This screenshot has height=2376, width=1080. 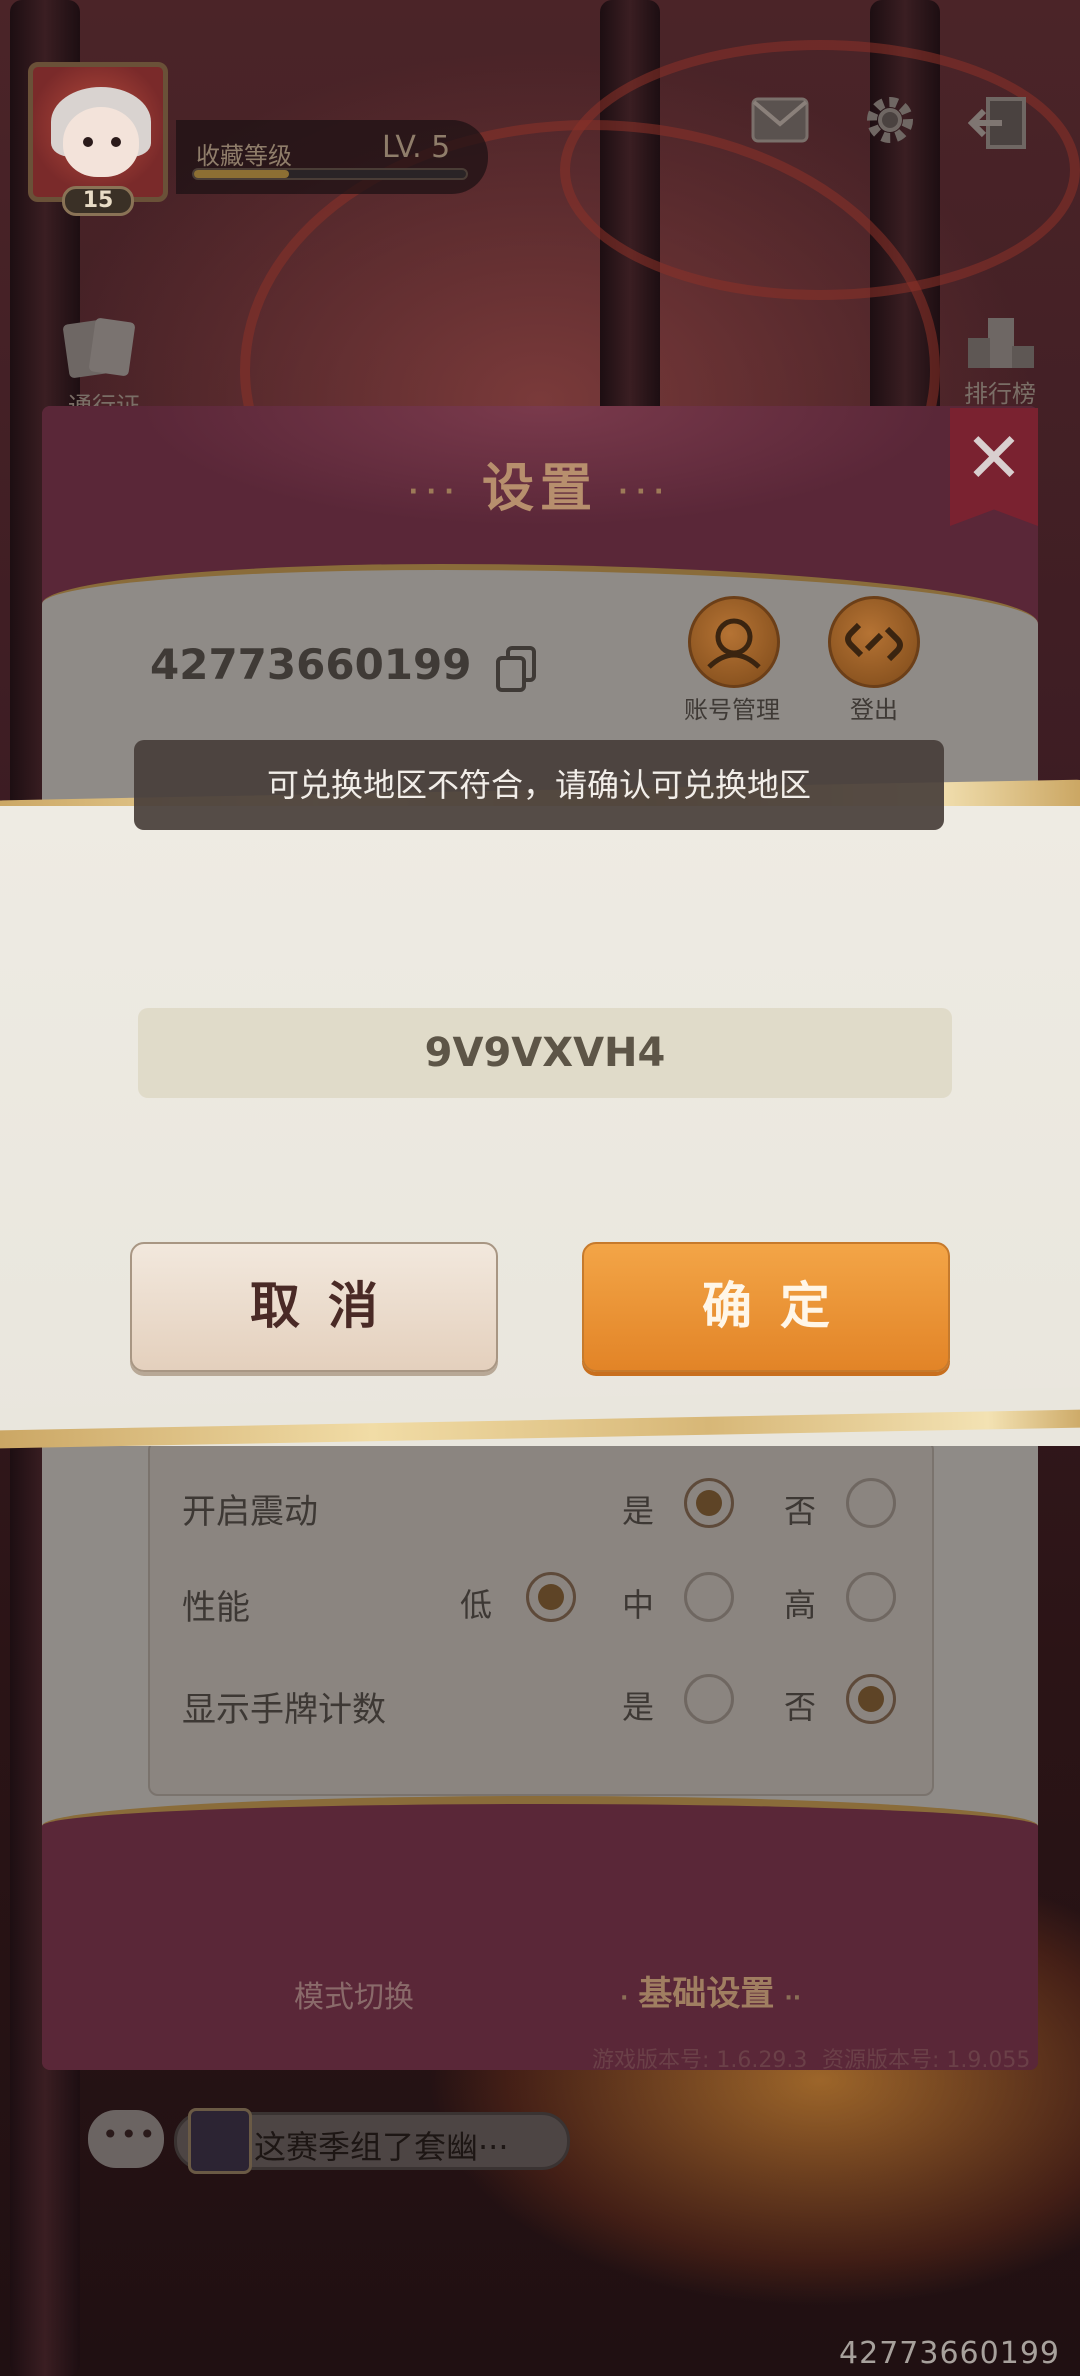 What do you see at coordinates (871, 1503) in the screenshot?
I see `vibration-no-radio` at bounding box center [871, 1503].